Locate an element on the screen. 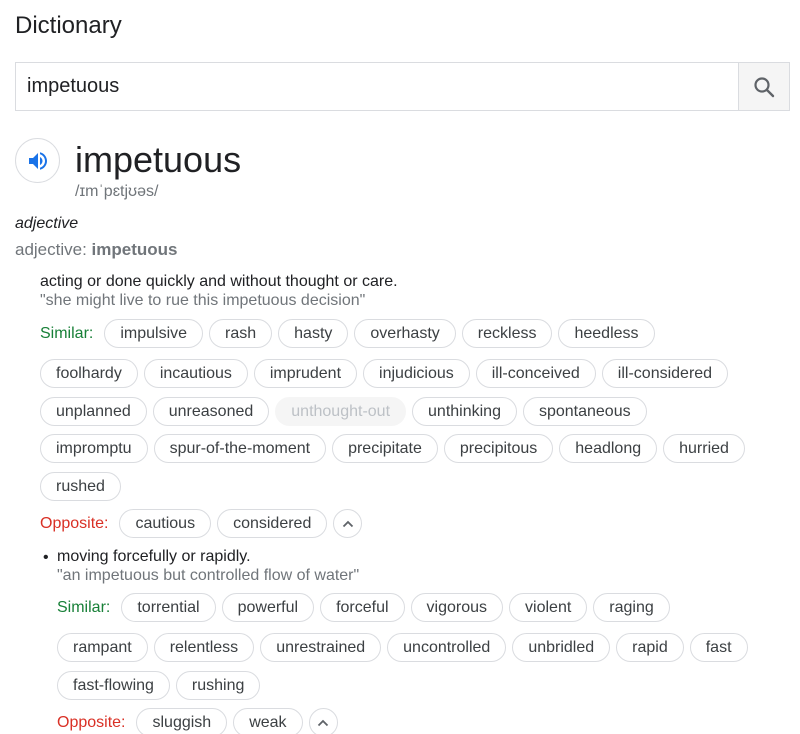 Image resolution: width=800 pixels, height=734 pixels. similar-row-2c: fast-flowing rushing is located at coordinates (159, 685).